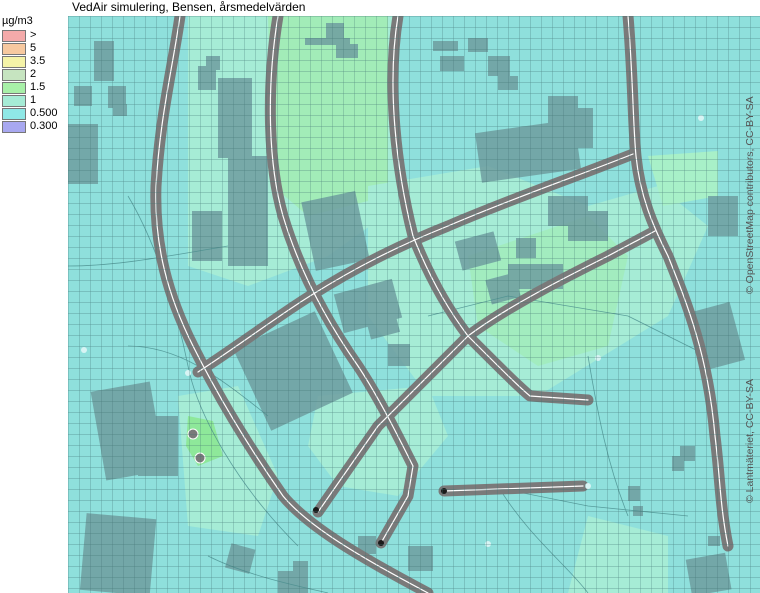 Image resolution: width=760 pixels, height=593 pixels. What do you see at coordinates (33, 100) in the screenshot?
I see `legend-label: 1` at bounding box center [33, 100].